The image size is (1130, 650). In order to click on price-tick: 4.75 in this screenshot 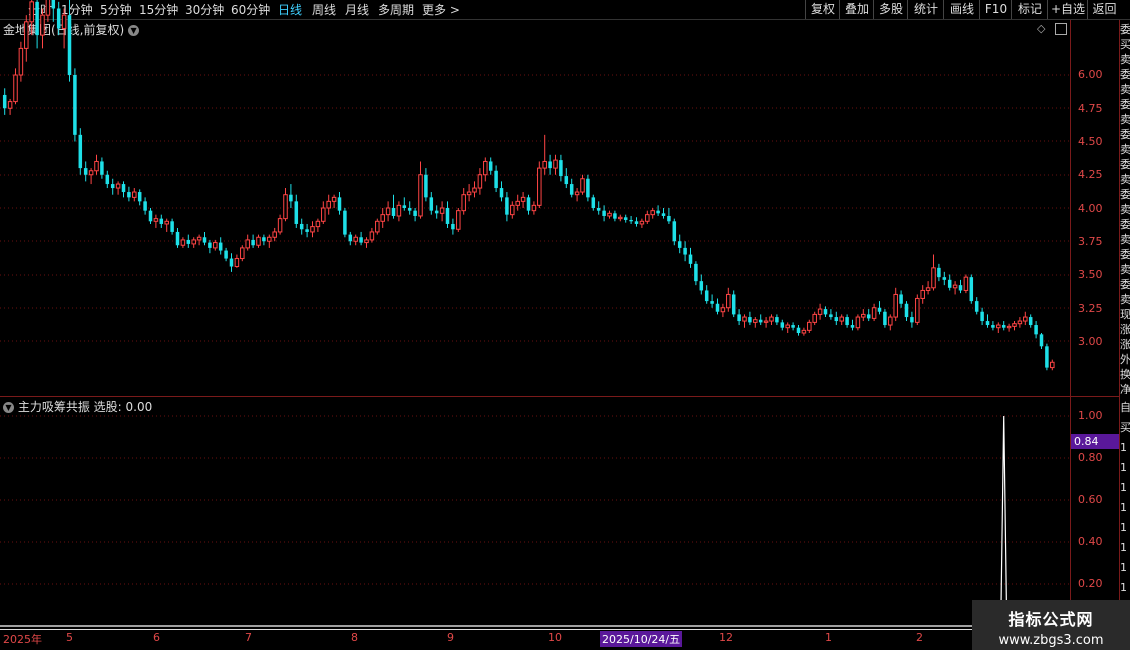, I will do `click(1090, 108)`.